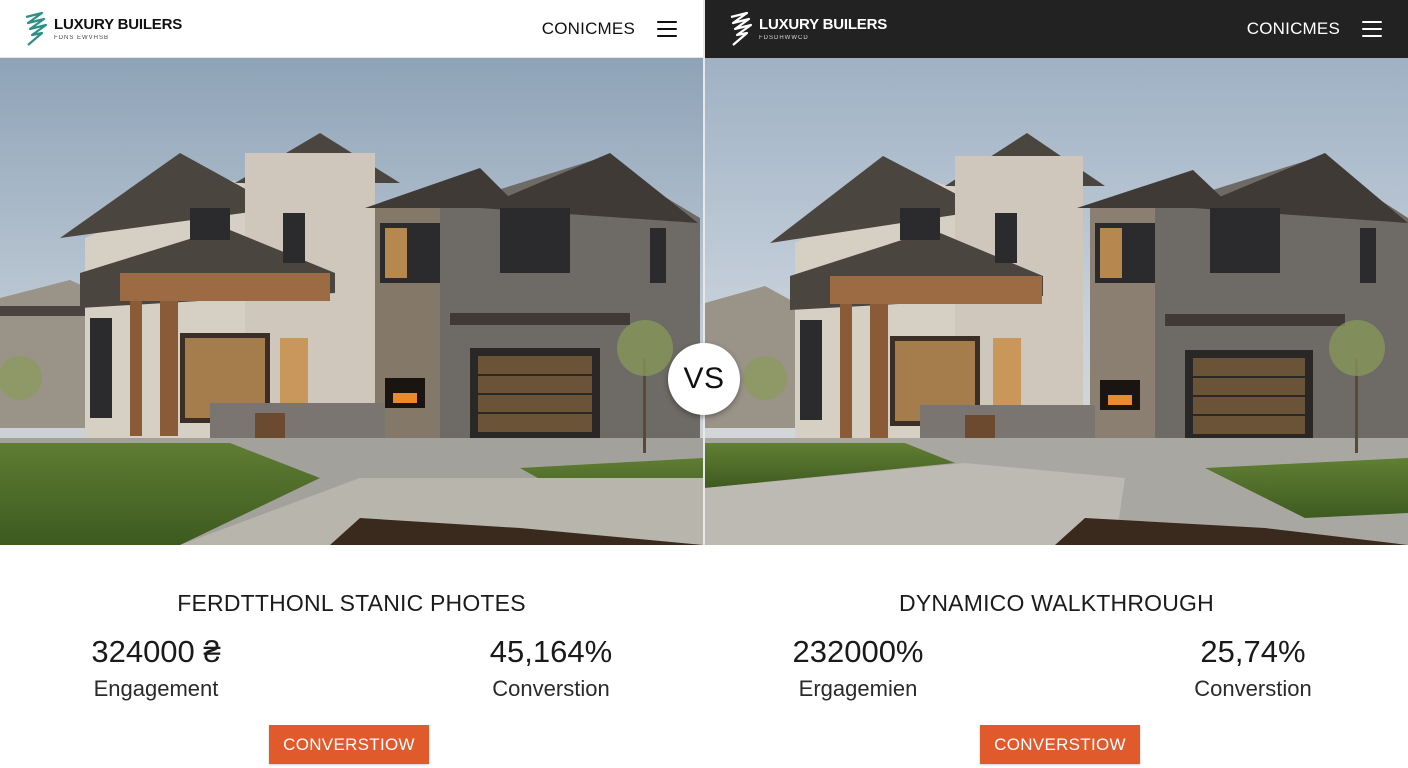 The image size is (1408, 768). I want to click on stat-conversion: 45,164% Converstion, so click(551, 668).